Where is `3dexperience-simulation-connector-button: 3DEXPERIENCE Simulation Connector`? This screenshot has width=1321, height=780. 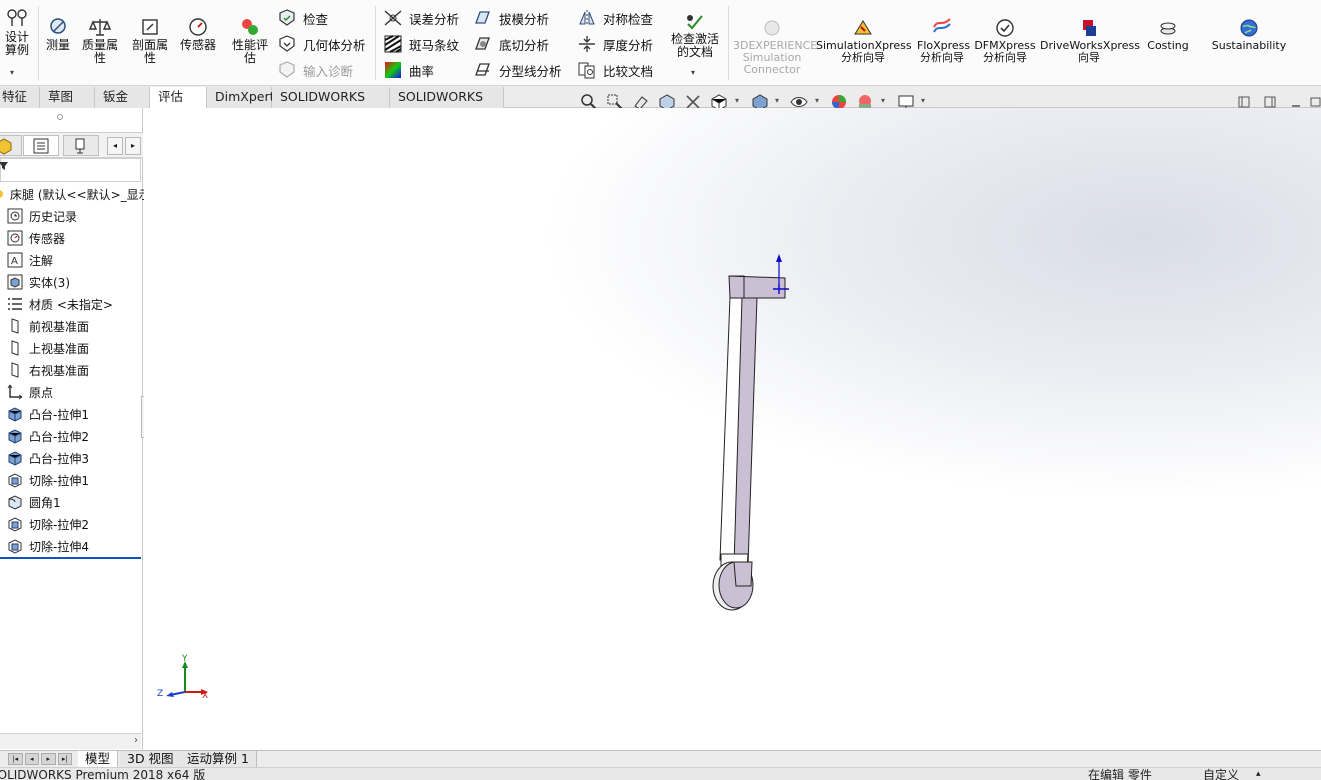
3dexperience-simulation-connector-button: 3DEXPERIENCE Simulation Connector is located at coordinates (775, 47).